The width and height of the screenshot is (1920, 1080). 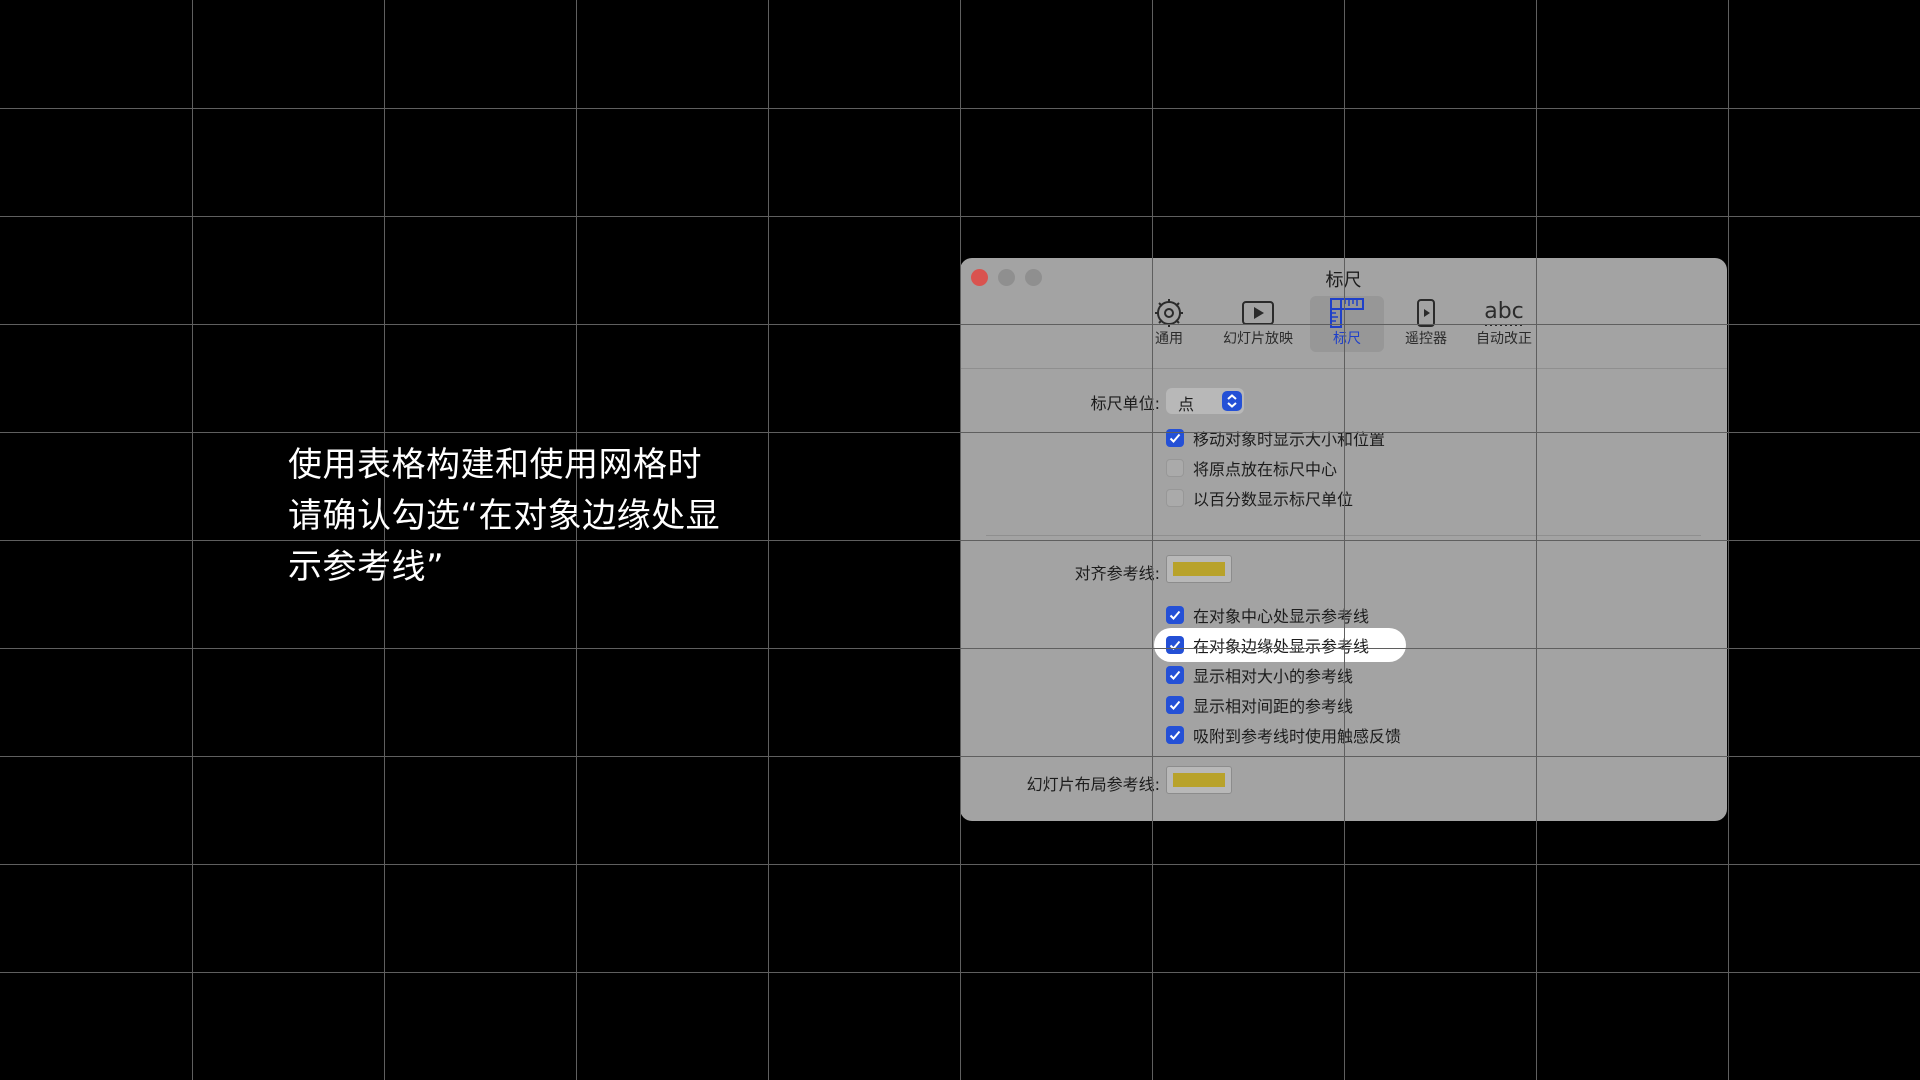 I want to click on remote-icon, so click(x=1426, y=313).